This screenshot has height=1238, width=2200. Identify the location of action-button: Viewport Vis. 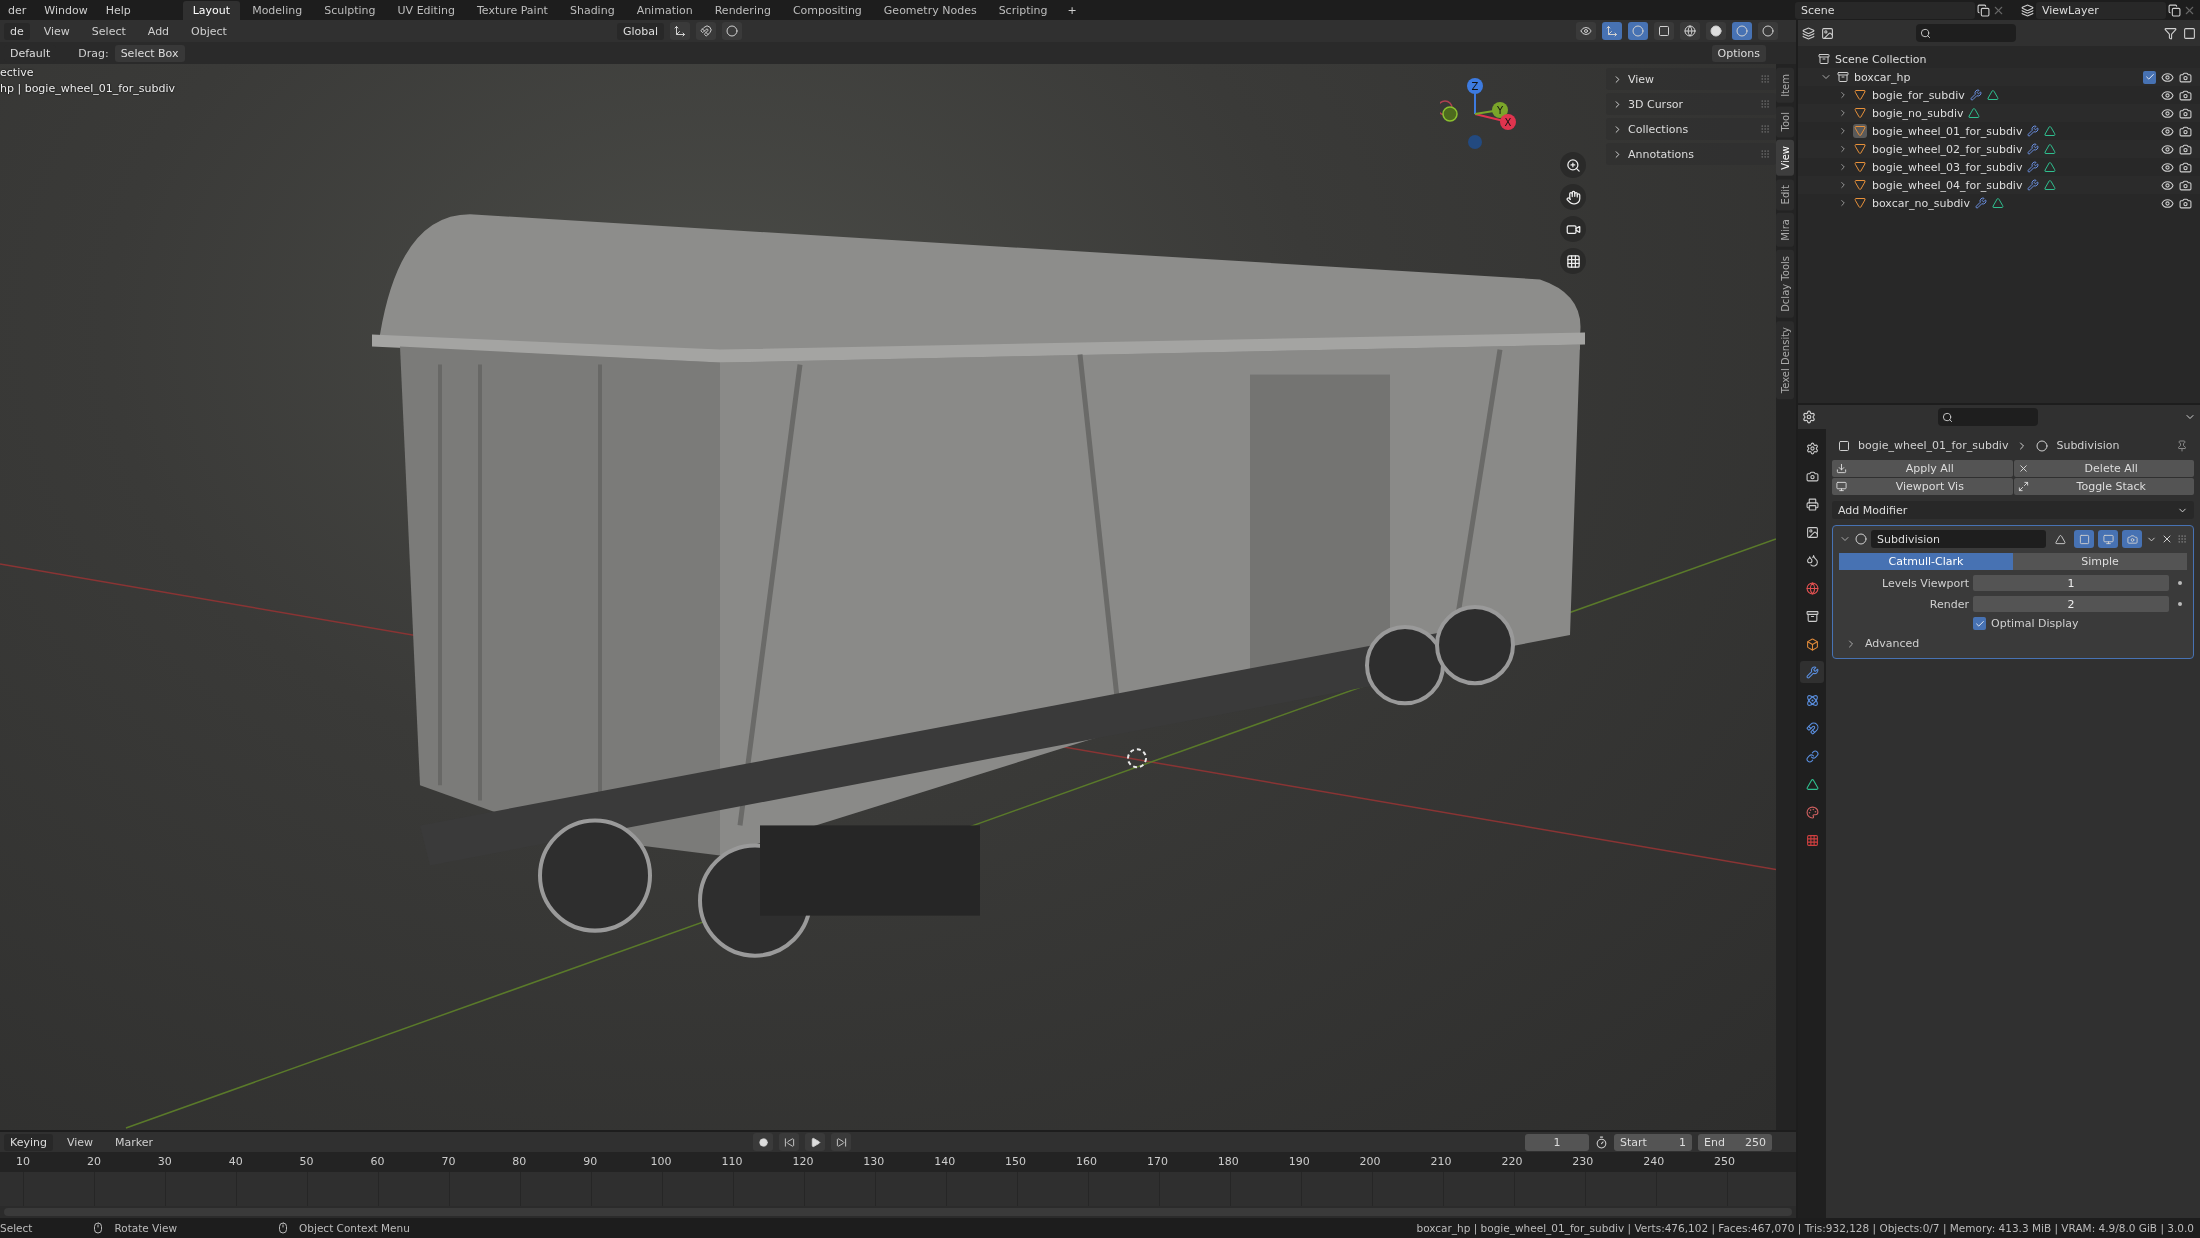
(1922, 486).